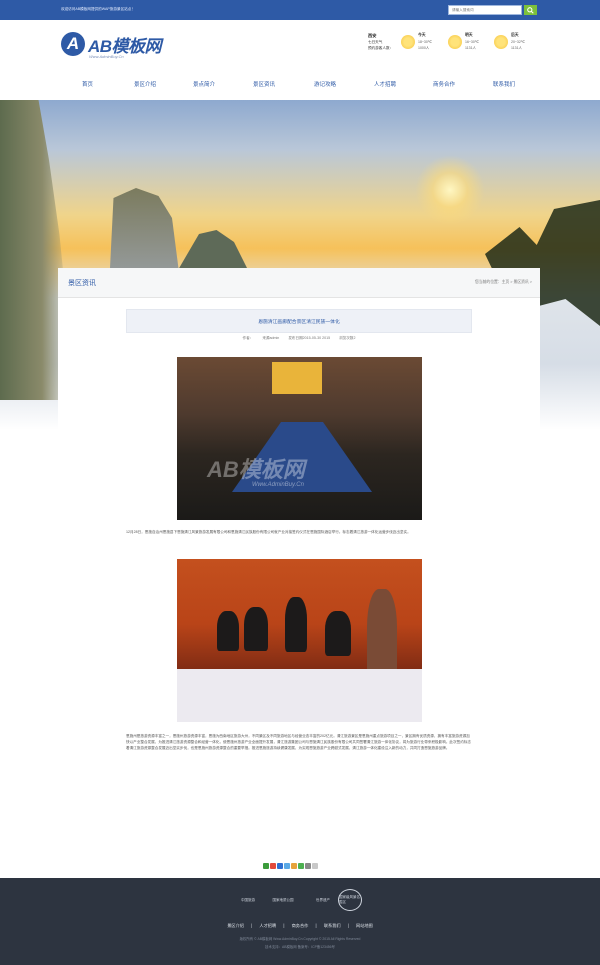 This screenshot has height=965, width=600. What do you see at coordinates (299, 695) in the screenshot?
I see `signing-table` at bounding box center [299, 695].